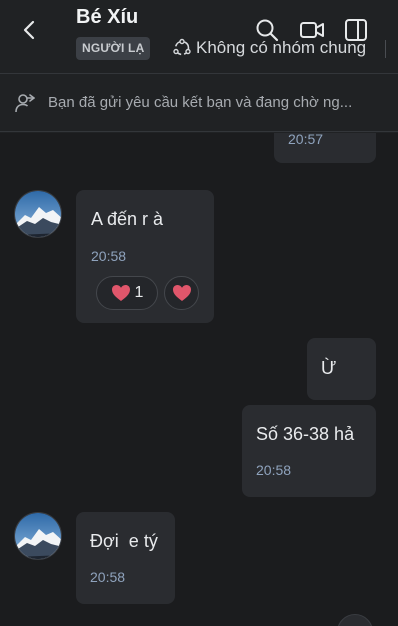  Describe the element at coordinates (267, 30) in the screenshot. I see `search-icon` at that location.